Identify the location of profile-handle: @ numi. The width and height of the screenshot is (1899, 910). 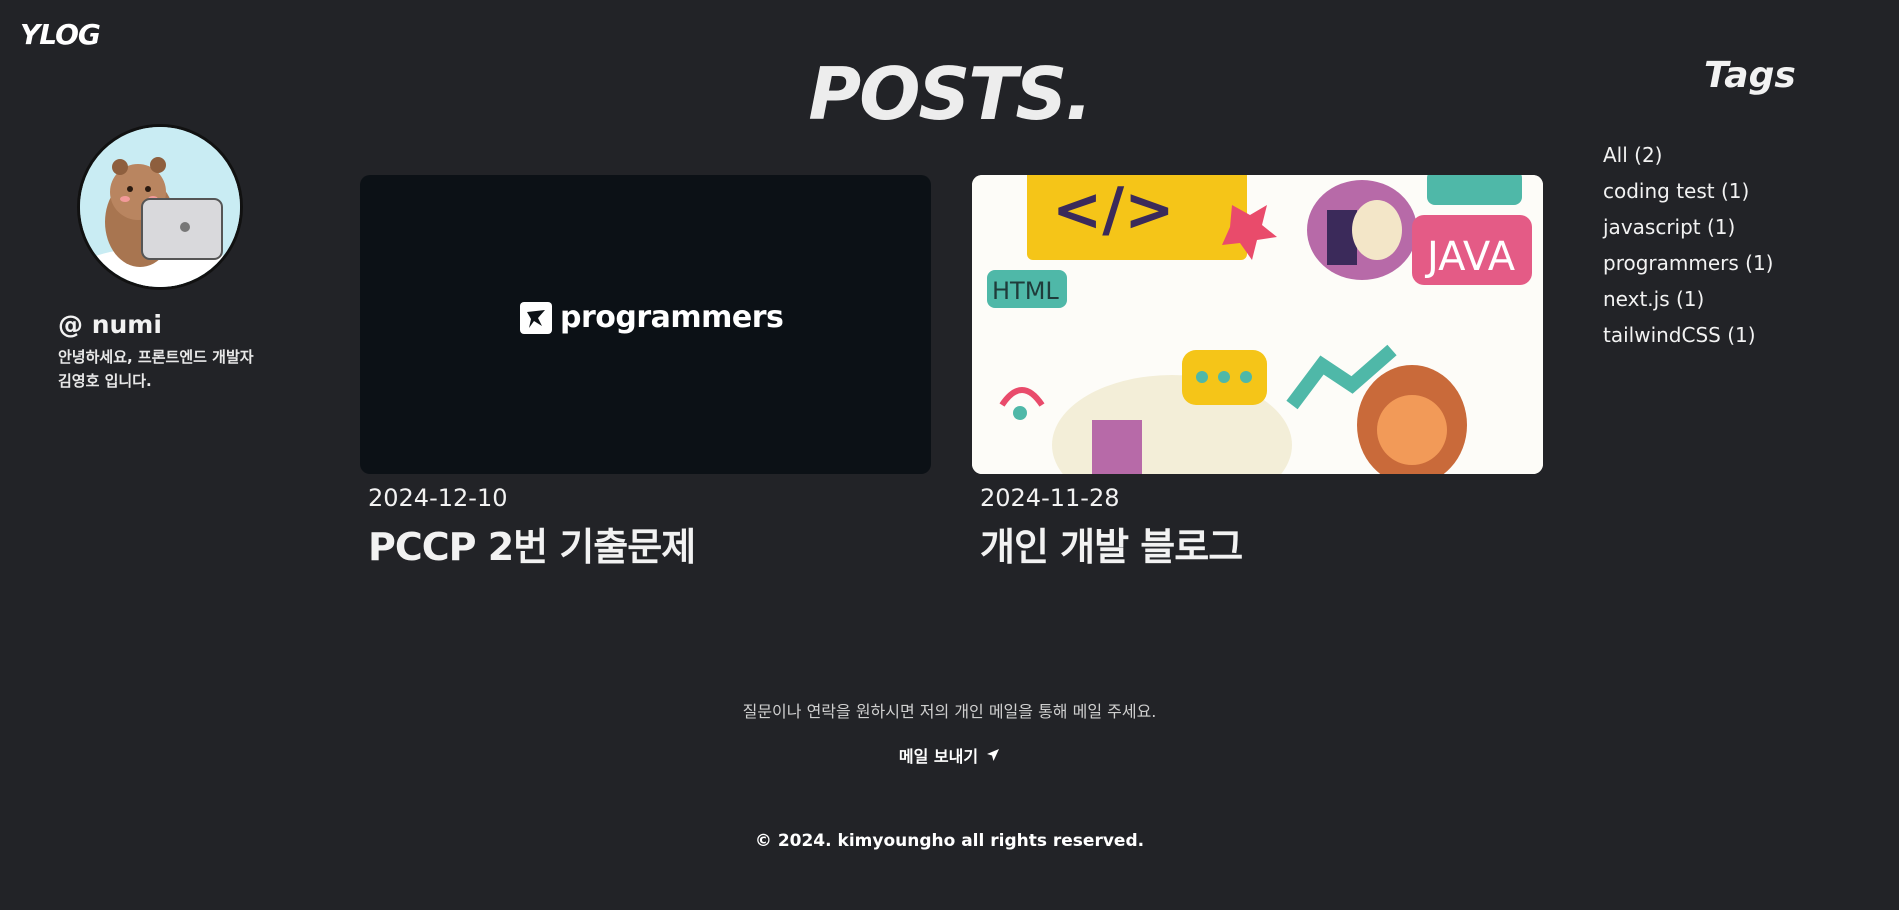
(110, 324).